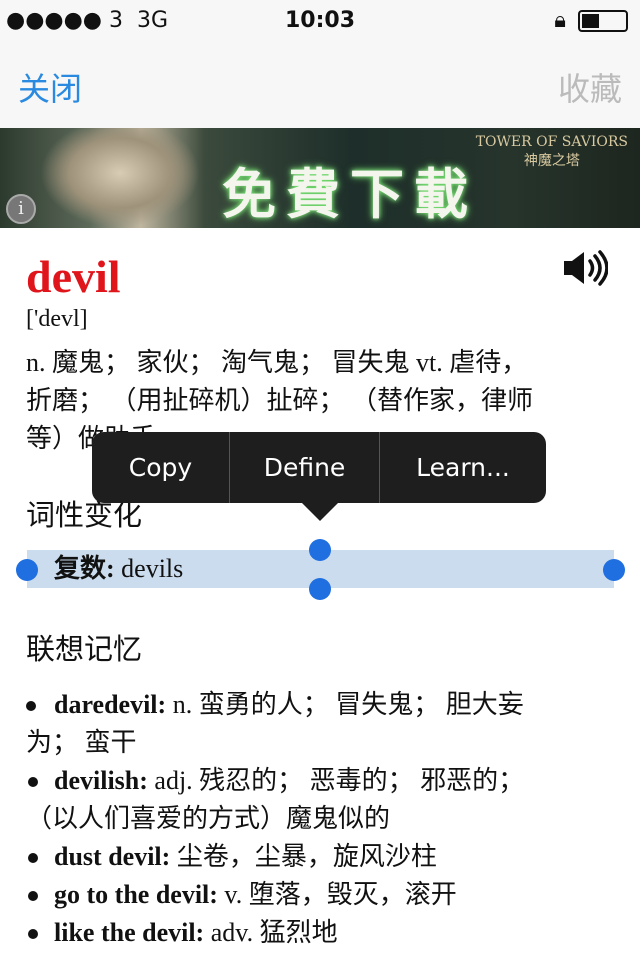  What do you see at coordinates (119, 568) in the screenshot?
I see `inflection-row: 复数: devils` at bounding box center [119, 568].